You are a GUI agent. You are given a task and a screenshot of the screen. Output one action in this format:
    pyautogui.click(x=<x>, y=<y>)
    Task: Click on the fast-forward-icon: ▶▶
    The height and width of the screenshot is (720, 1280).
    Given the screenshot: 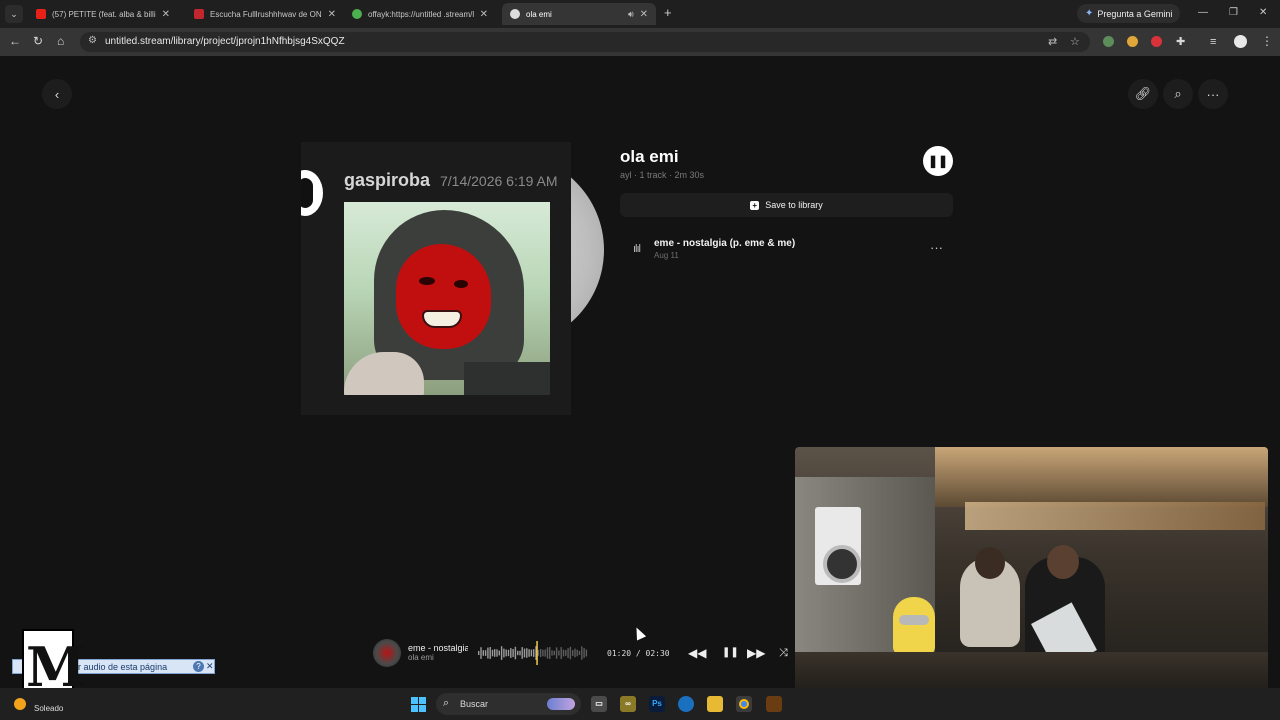 What is the action you would take?
    pyautogui.click(x=756, y=653)
    